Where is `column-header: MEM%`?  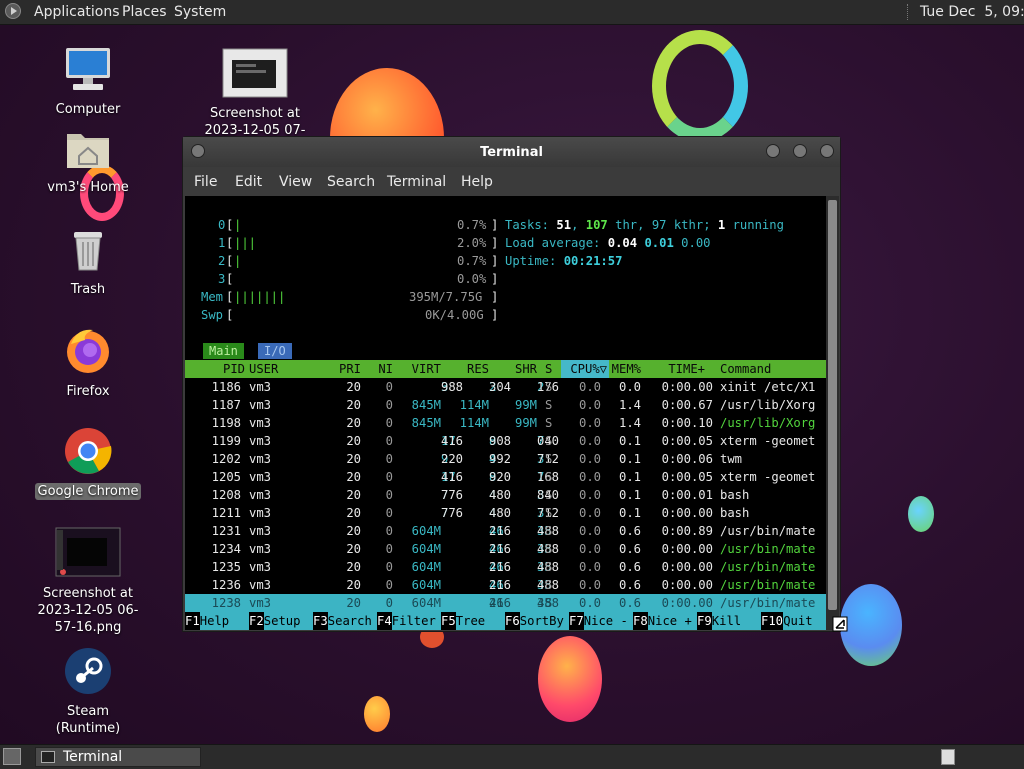 column-header: MEM% is located at coordinates (626, 369).